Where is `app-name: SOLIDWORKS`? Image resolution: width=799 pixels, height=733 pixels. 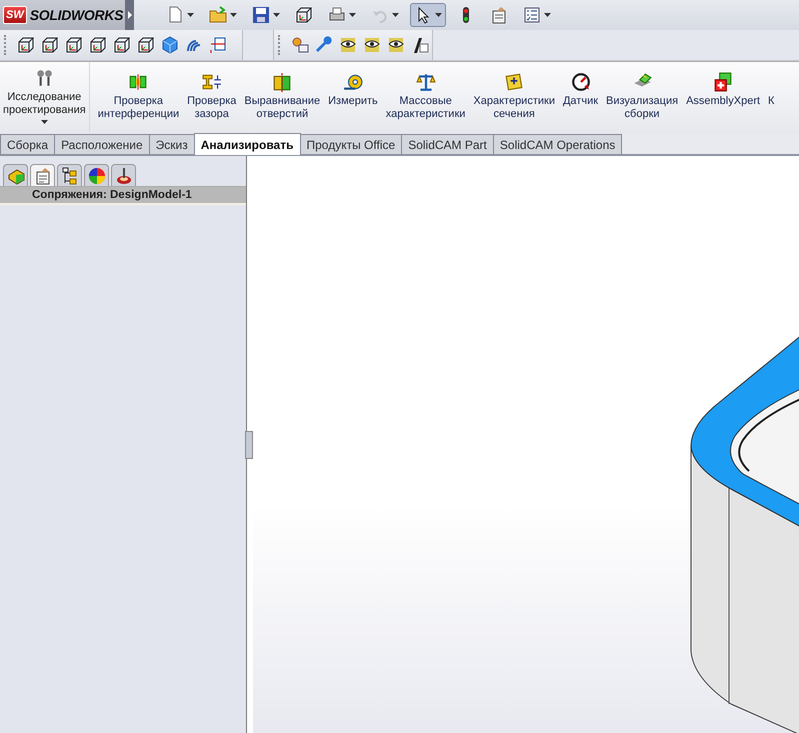 app-name: SOLIDWORKS is located at coordinates (77, 15).